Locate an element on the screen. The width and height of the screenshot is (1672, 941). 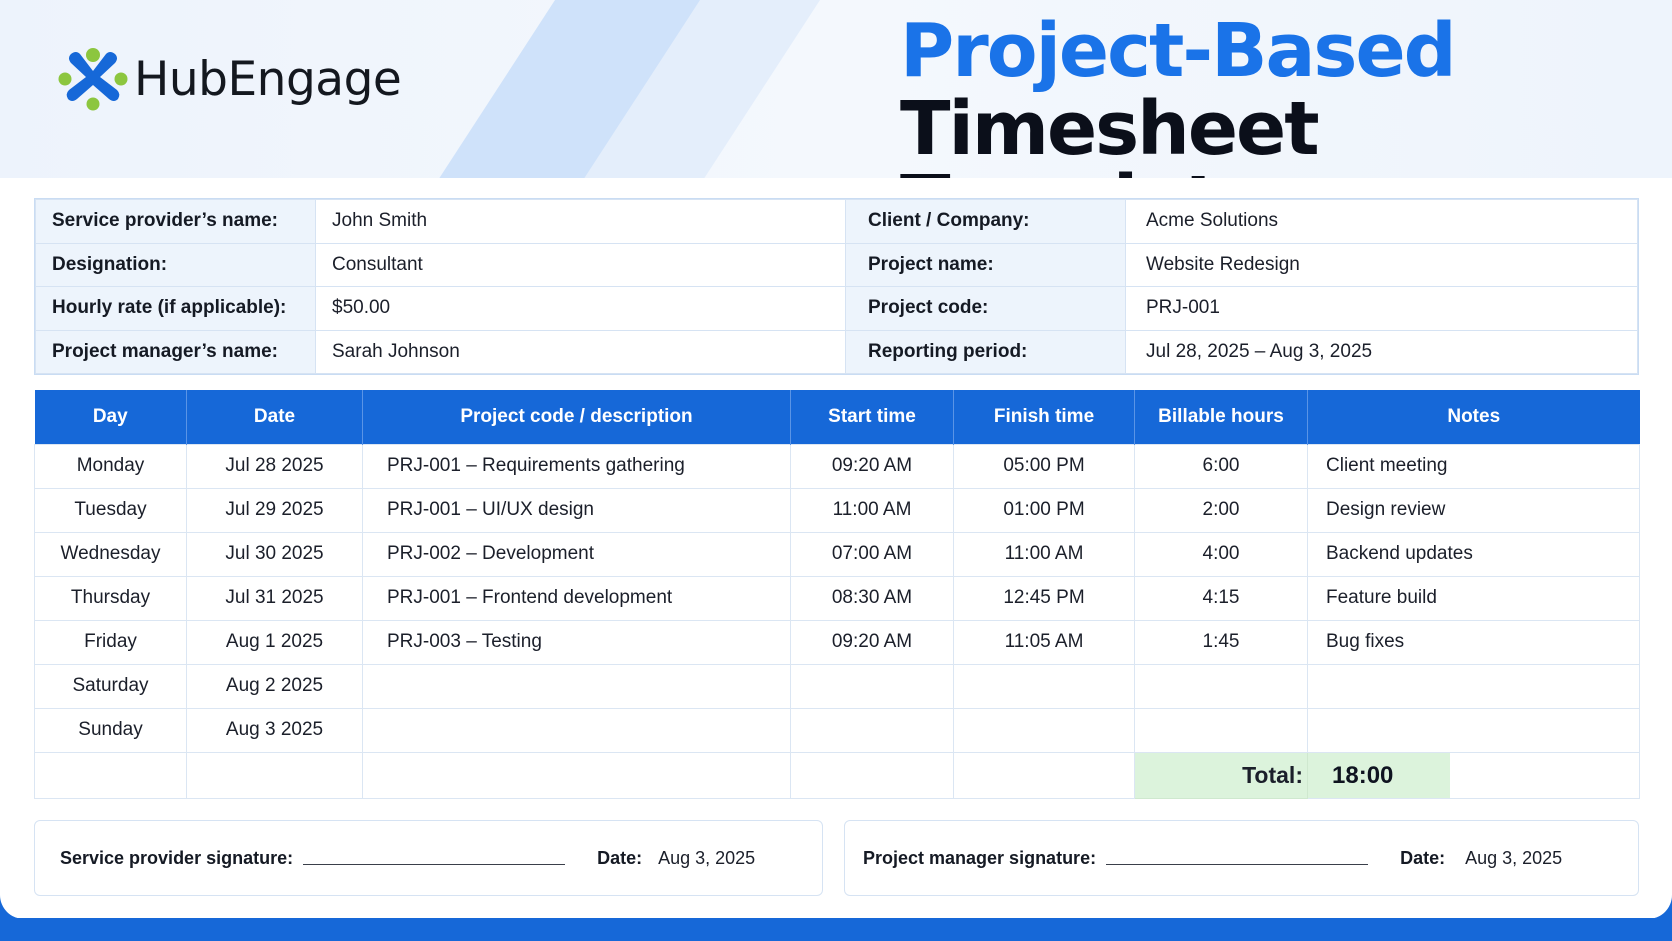
cell-start-time: 07:00 AM is located at coordinates (872, 554).